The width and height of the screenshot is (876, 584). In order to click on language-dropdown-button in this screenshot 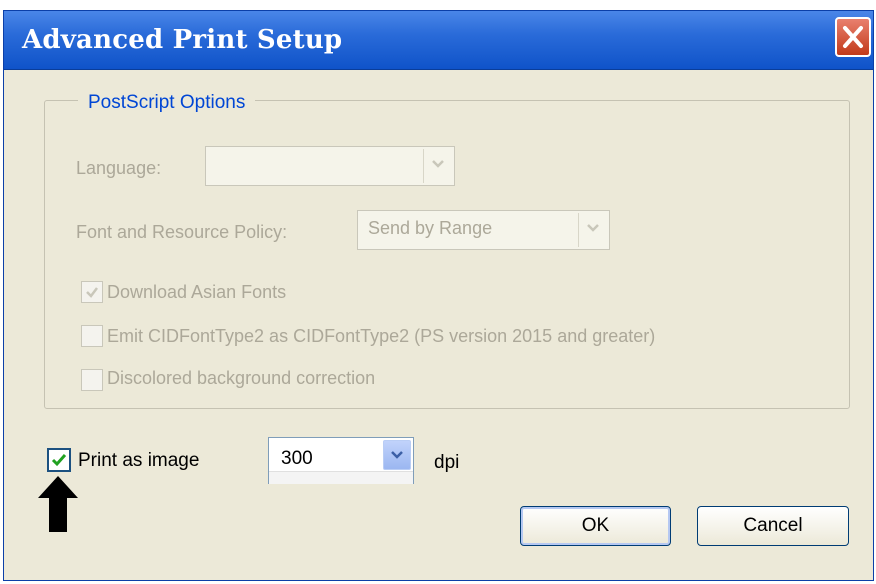, I will do `click(437, 166)`.